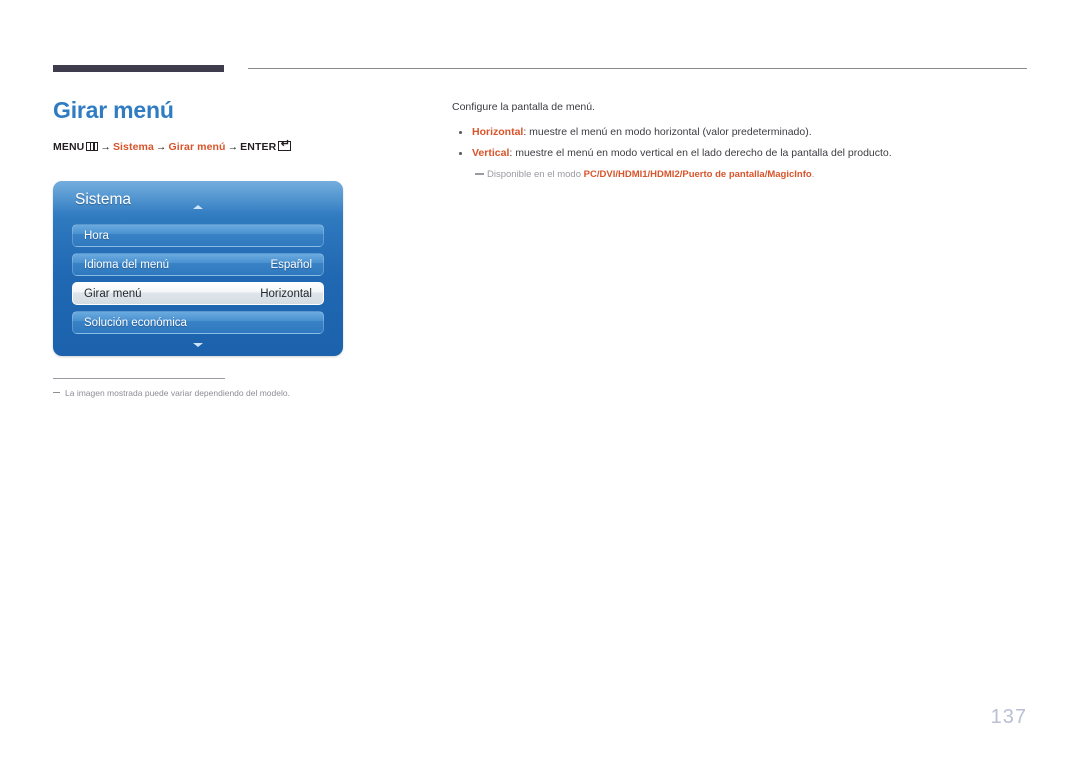 Image resolution: width=1080 pixels, height=763 pixels. What do you see at coordinates (113, 293) in the screenshot?
I see `osd-row-label: Girar menú` at bounding box center [113, 293].